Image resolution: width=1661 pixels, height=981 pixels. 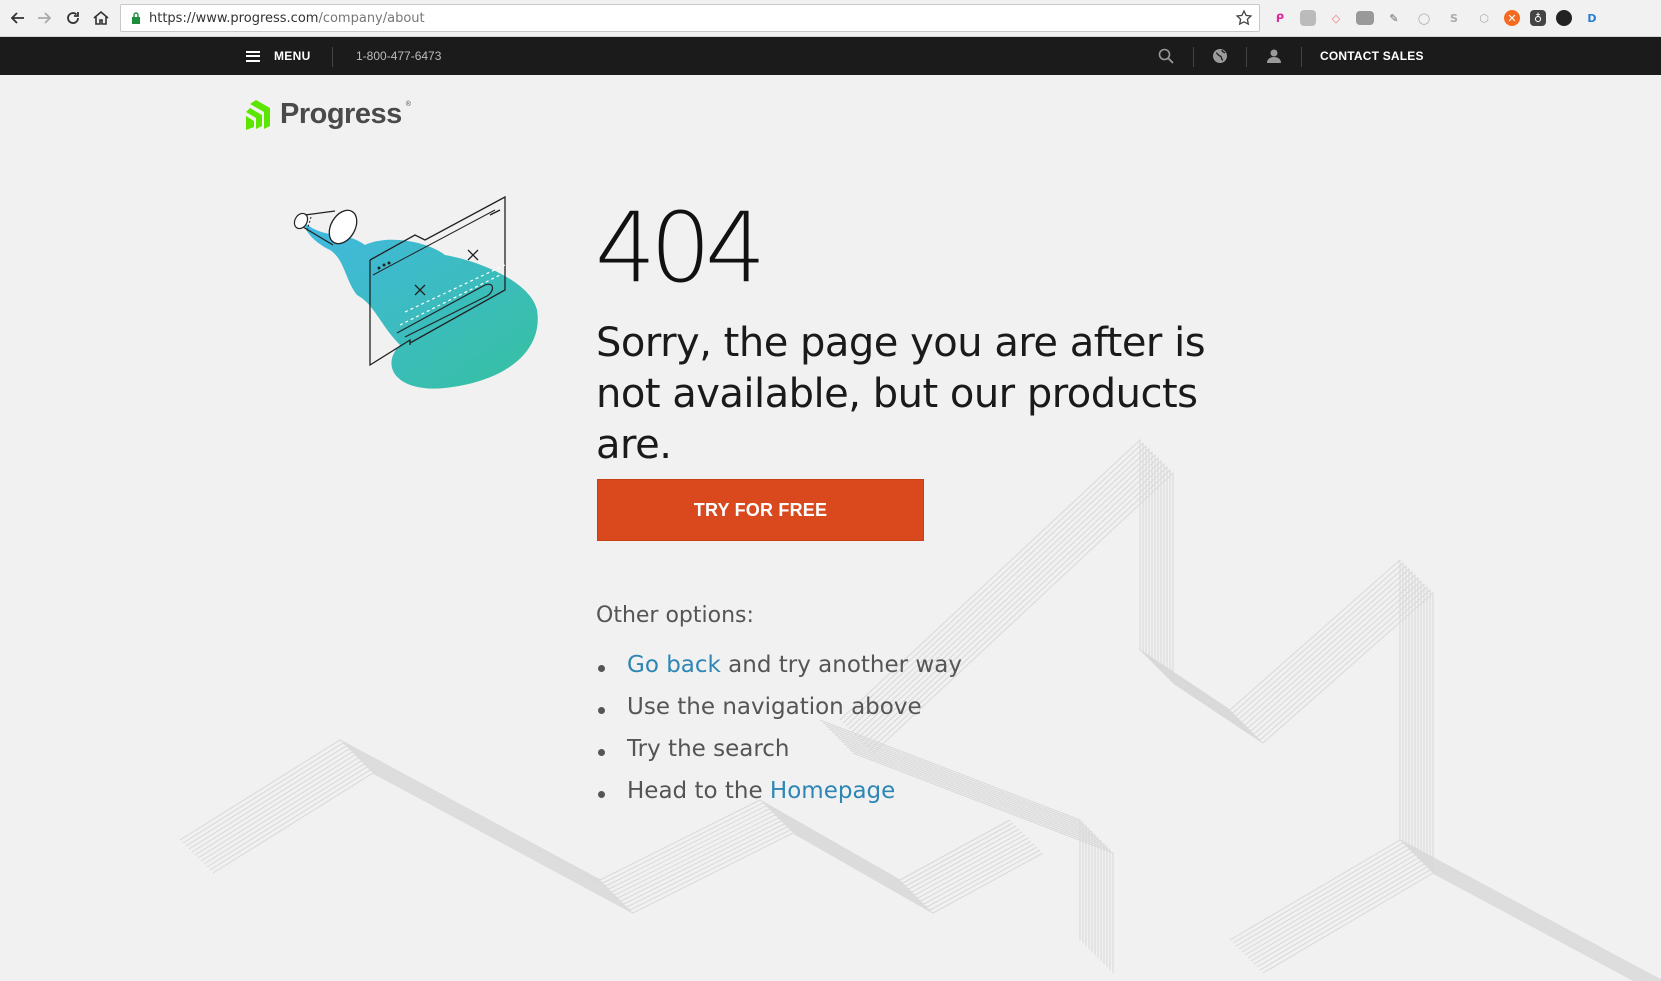 I want to click on eyedropper-icon: ✎, so click(x=1394, y=18).